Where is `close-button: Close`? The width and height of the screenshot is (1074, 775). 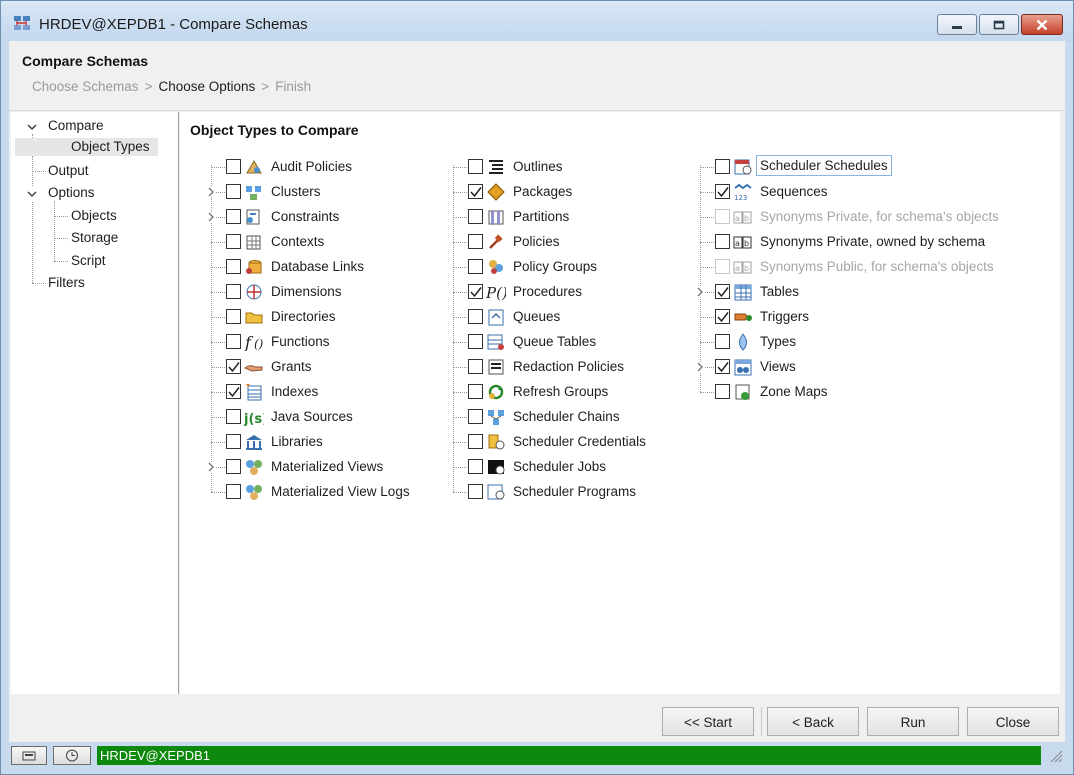 close-button: Close is located at coordinates (1013, 721).